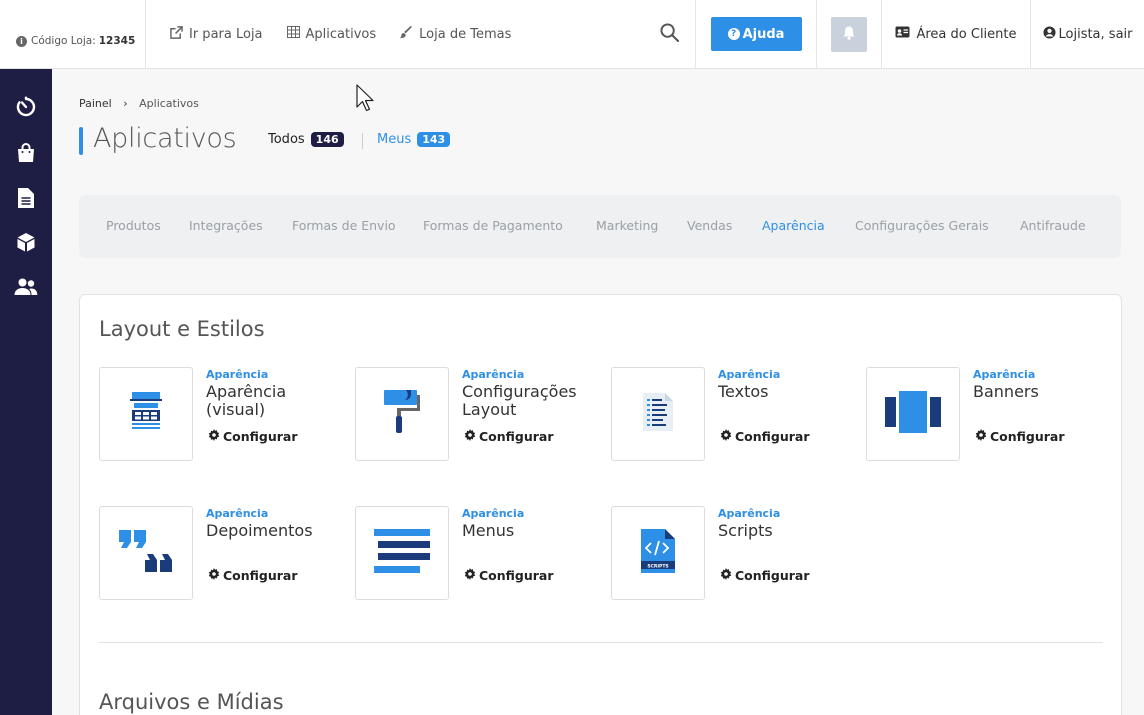 Image resolution: width=1144 pixels, height=715 pixels. What do you see at coordinates (488, 530) in the screenshot?
I see `app-name: Menus` at bounding box center [488, 530].